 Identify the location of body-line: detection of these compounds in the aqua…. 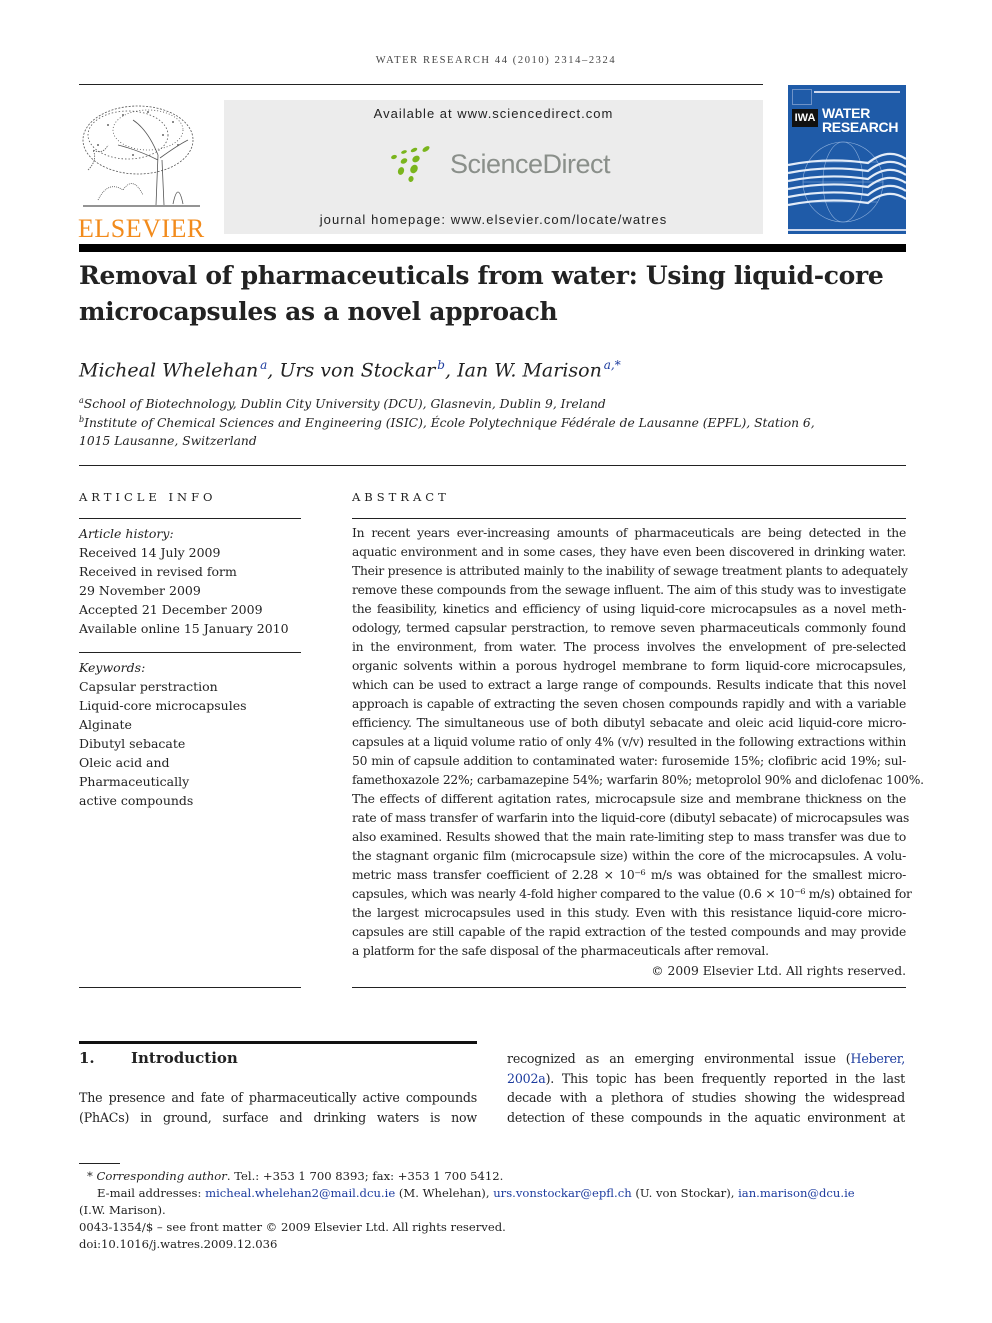
(706, 1117).